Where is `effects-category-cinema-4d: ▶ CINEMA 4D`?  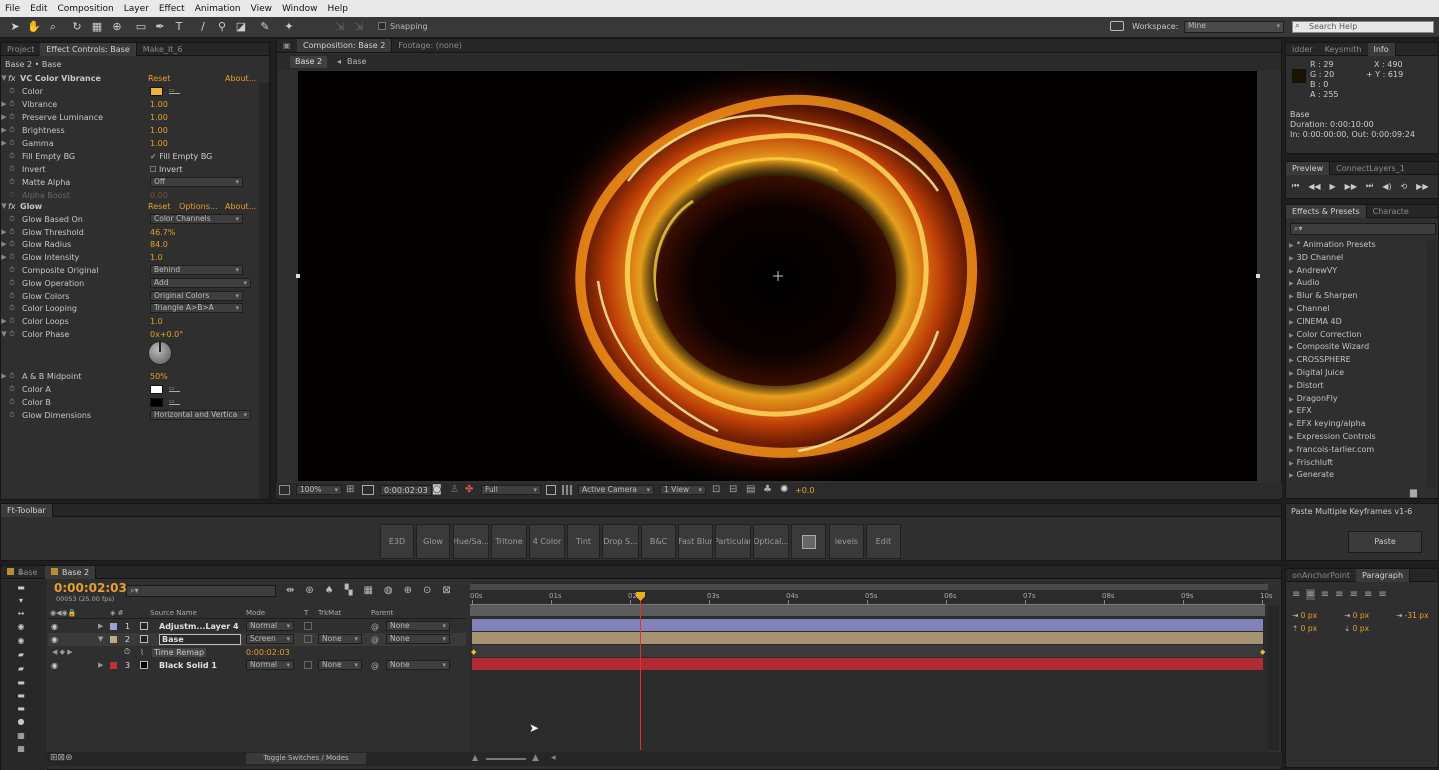
effects-category-cinema-4d: ▶ CINEMA 4D is located at coordinates (1315, 323).